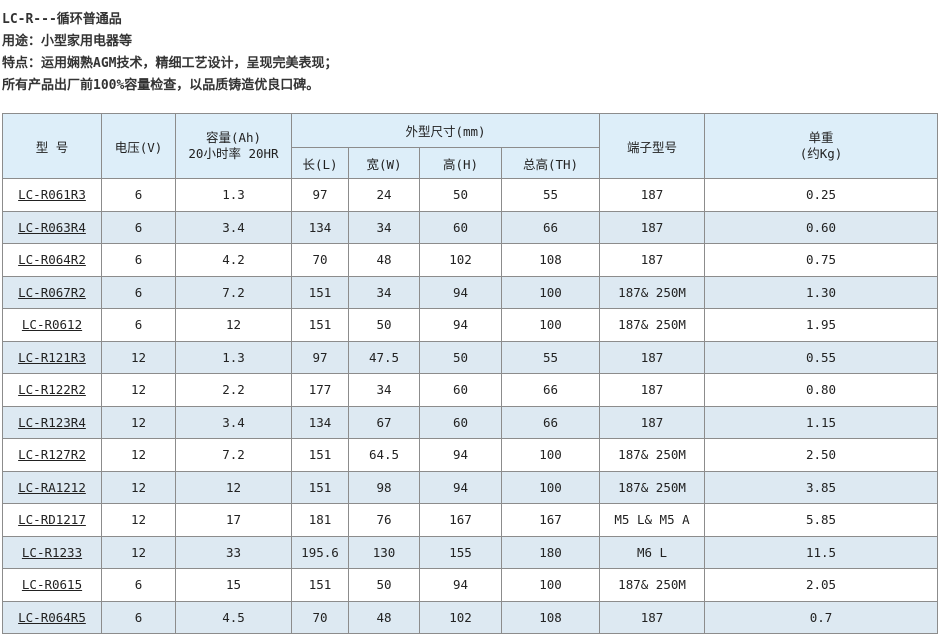 The height and width of the screenshot is (634, 939). Describe the element at coordinates (233, 260) in the screenshot. I see `capacity-cell: 4.2` at that location.